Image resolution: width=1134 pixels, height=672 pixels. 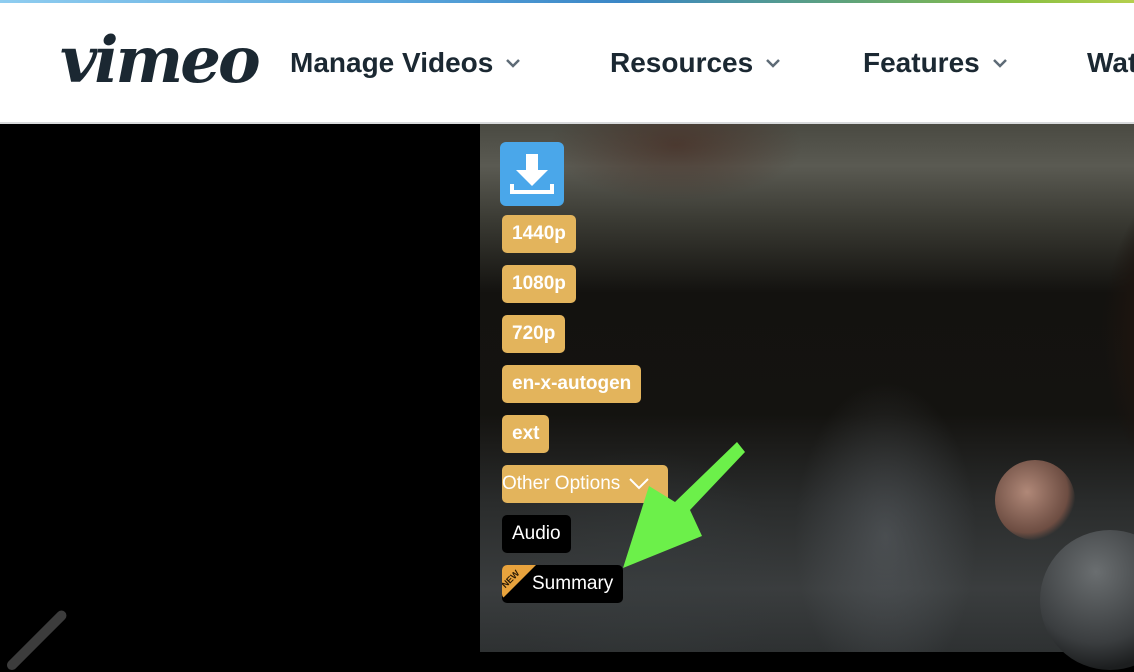 I want to click on option-ext: ext, so click(x=526, y=434).